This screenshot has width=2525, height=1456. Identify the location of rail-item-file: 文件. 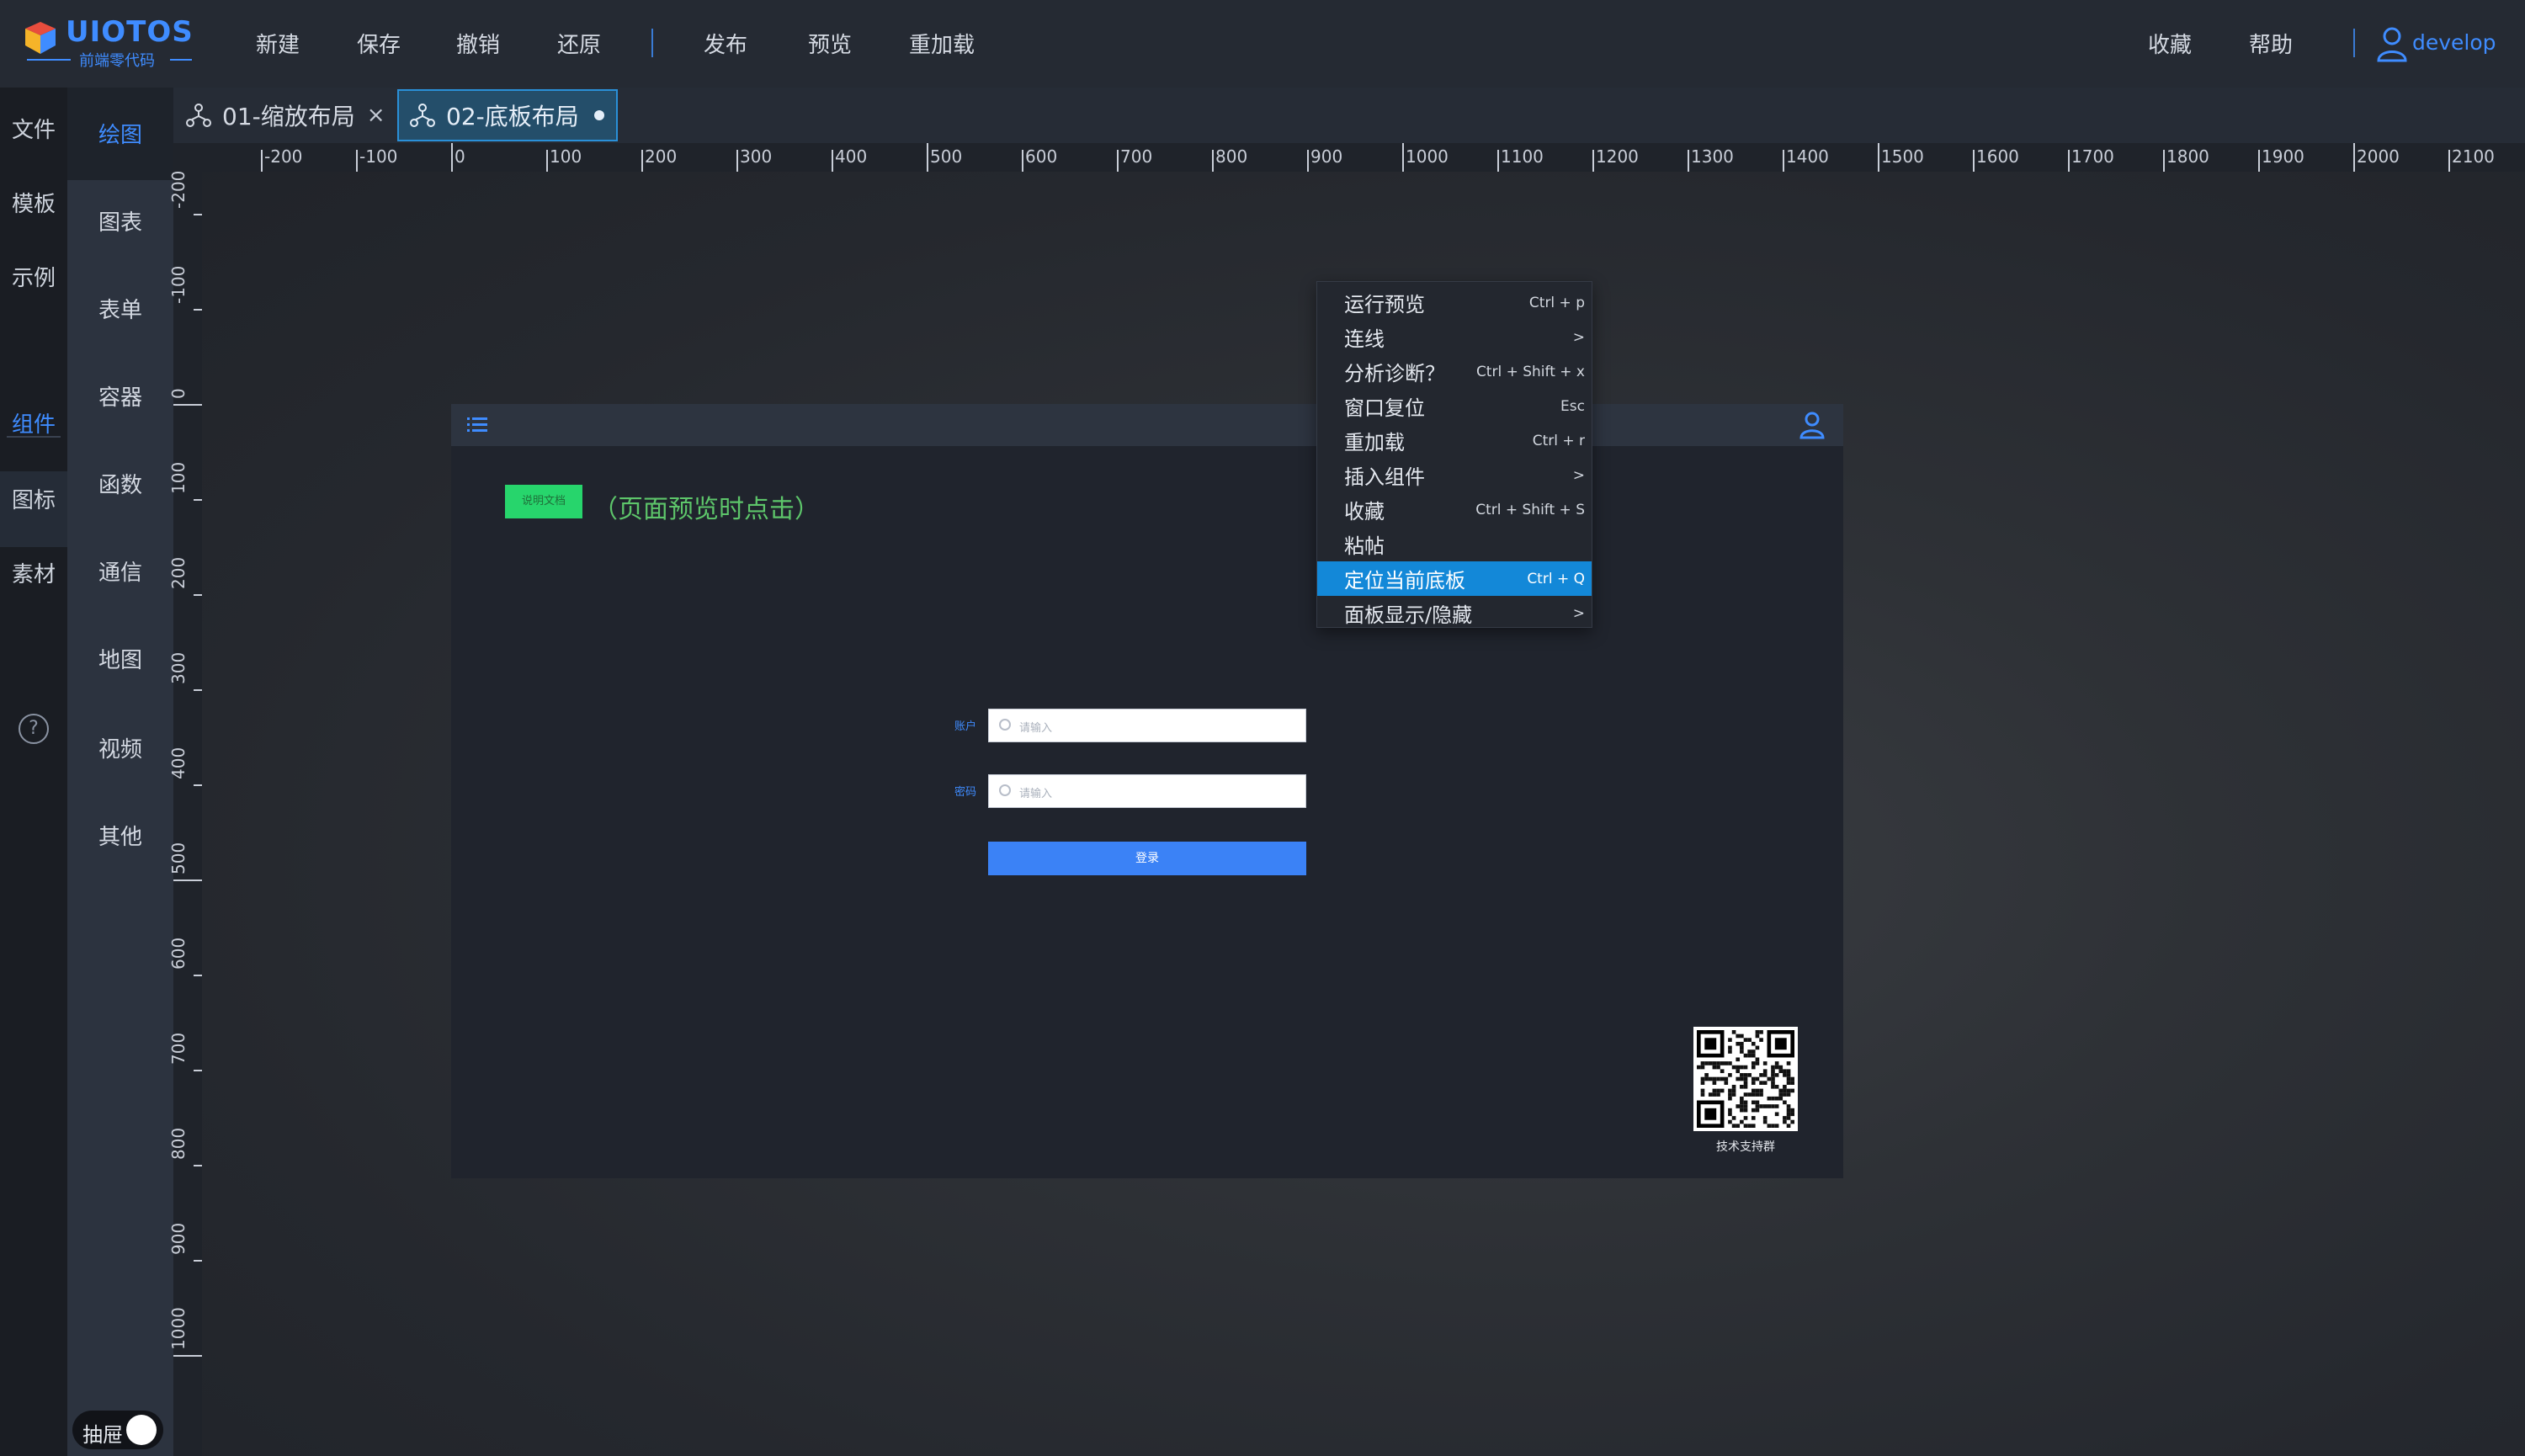
(33, 128).